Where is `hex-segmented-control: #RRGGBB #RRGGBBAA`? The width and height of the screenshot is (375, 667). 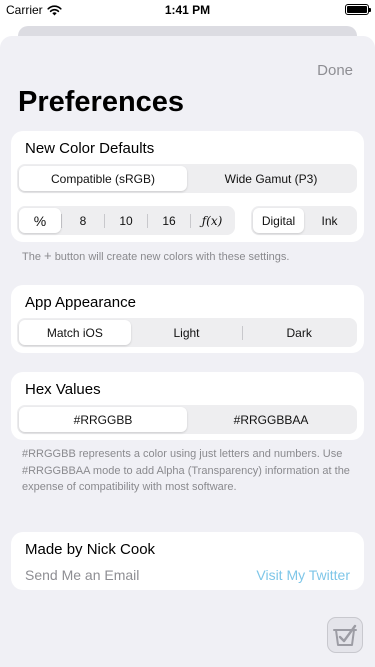 hex-segmented-control: #RRGGBB #RRGGBBAA is located at coordinates (187, 419).